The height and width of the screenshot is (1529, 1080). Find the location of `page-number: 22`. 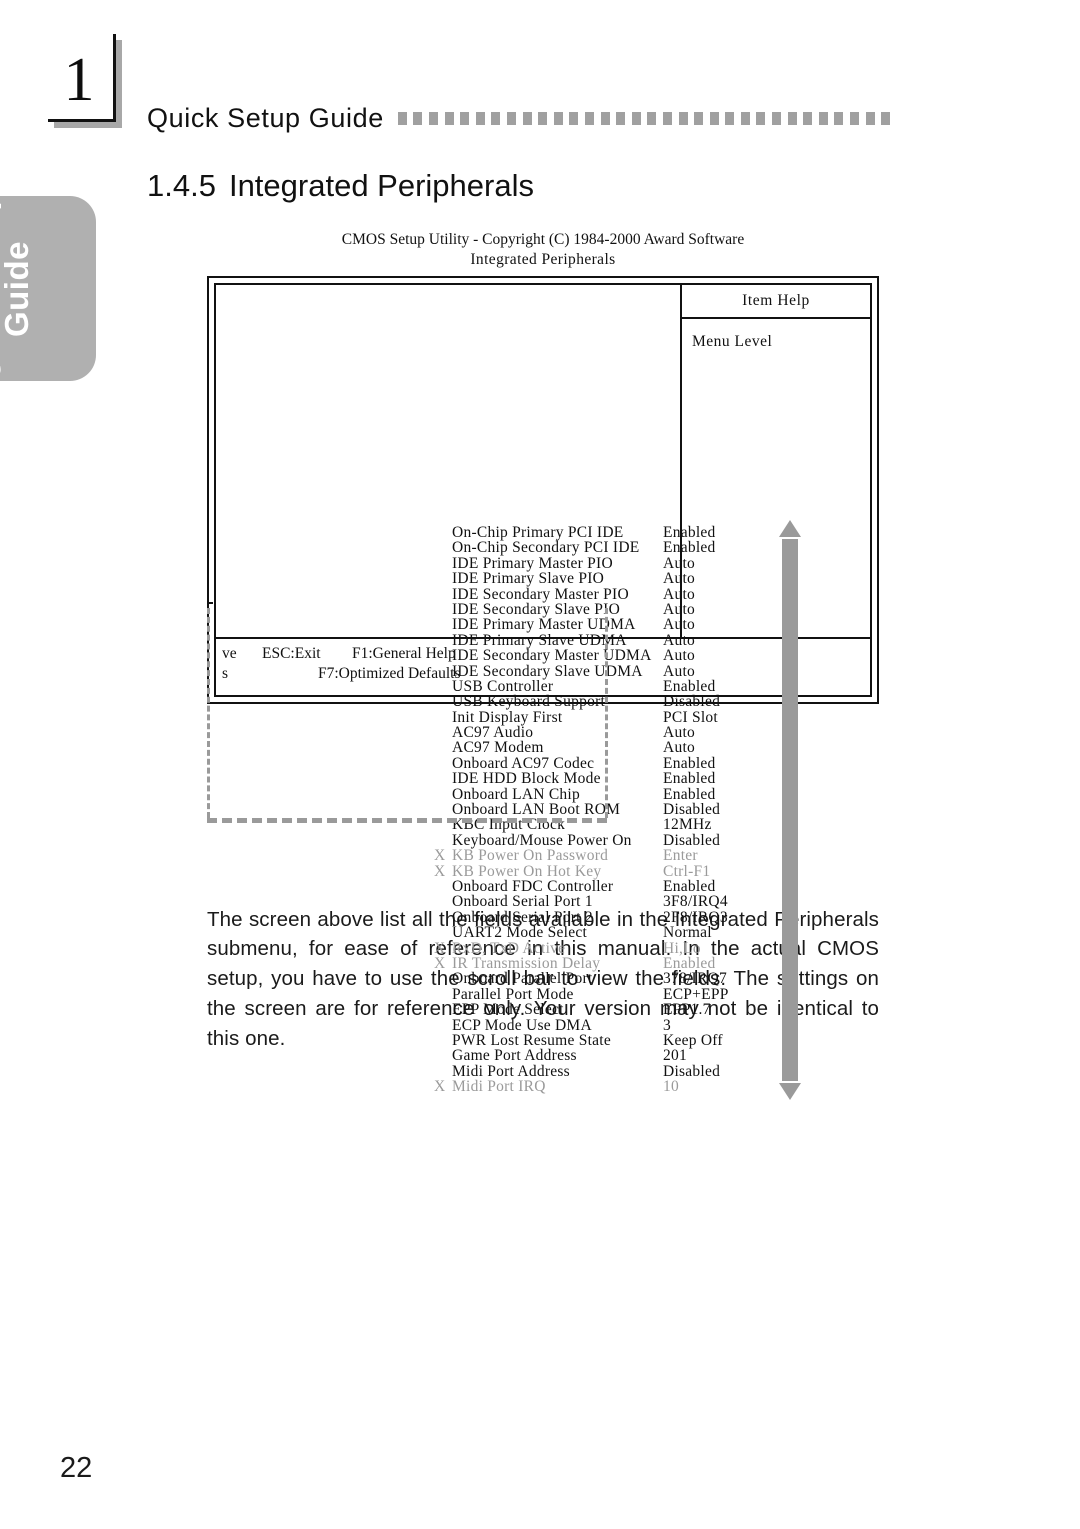

page-number: 22 is located at coordinates (76, 1468).